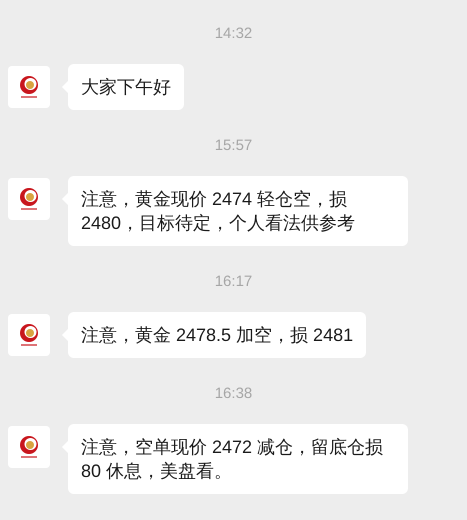  What do you see at coordinates (233, 146) in the screenshot?
I see `timestamp: 15:57` at bounding box center [233, 146].